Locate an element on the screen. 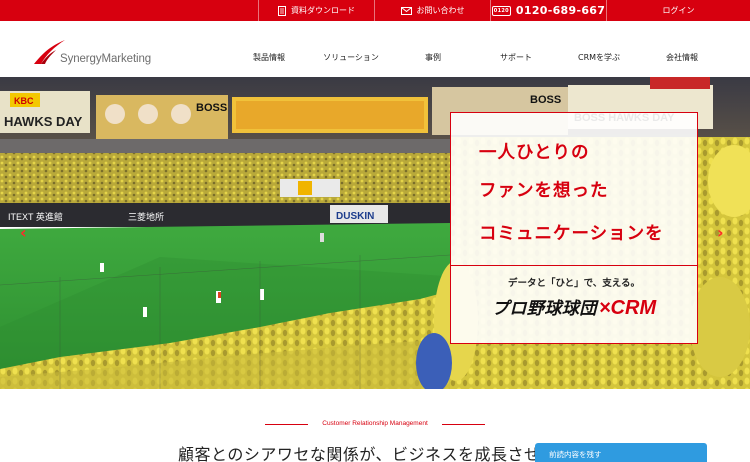 This screenshot has height=462, width=750. download-link: 資料ダウンロード is located at coordinates (316, 10).